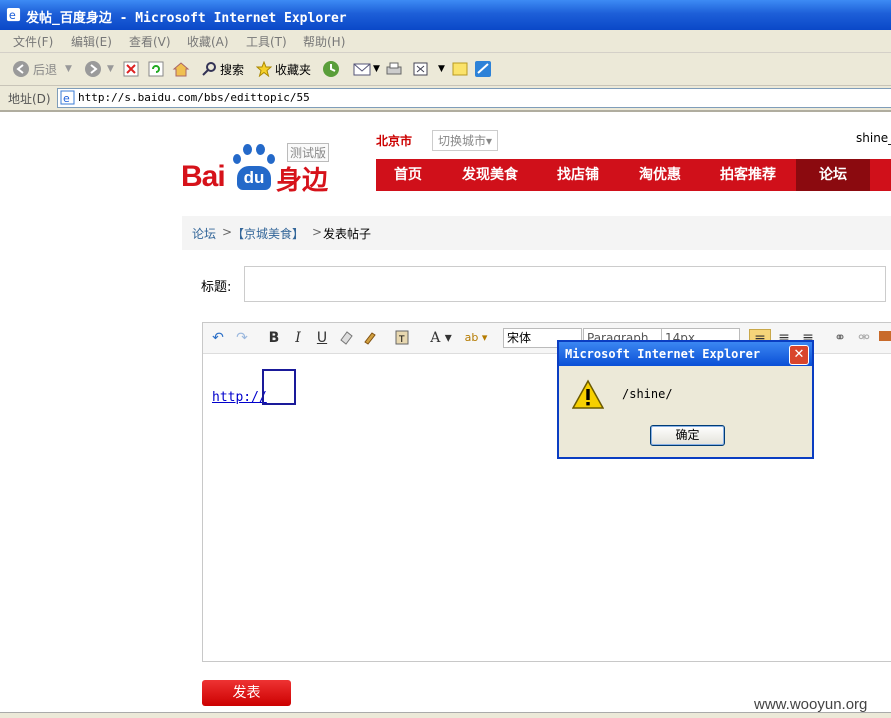  I want to click on search-icon, so click(209, 69).